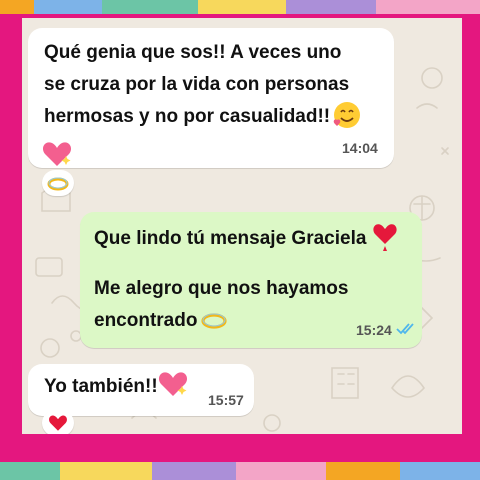 This screenshot has width=480, height=480. Describe the element at coordinates (197, 84) in the screenshot. I see `message-text-line: se cruza por la vida con personas` at that location.